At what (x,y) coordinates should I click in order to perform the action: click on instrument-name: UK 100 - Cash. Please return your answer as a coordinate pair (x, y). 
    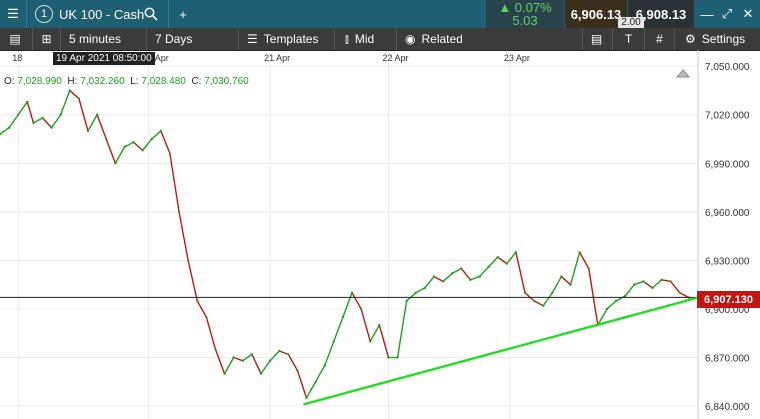
    Looking at the image, I should click on (102, 14).